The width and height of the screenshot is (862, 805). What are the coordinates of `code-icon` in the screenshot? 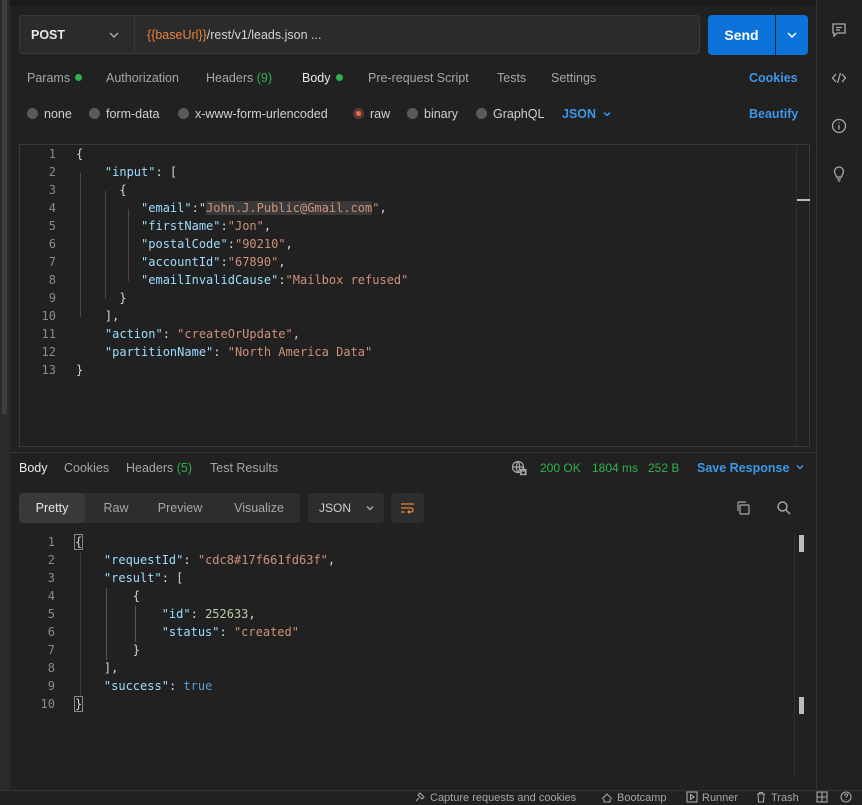 It's located at (840, 79).